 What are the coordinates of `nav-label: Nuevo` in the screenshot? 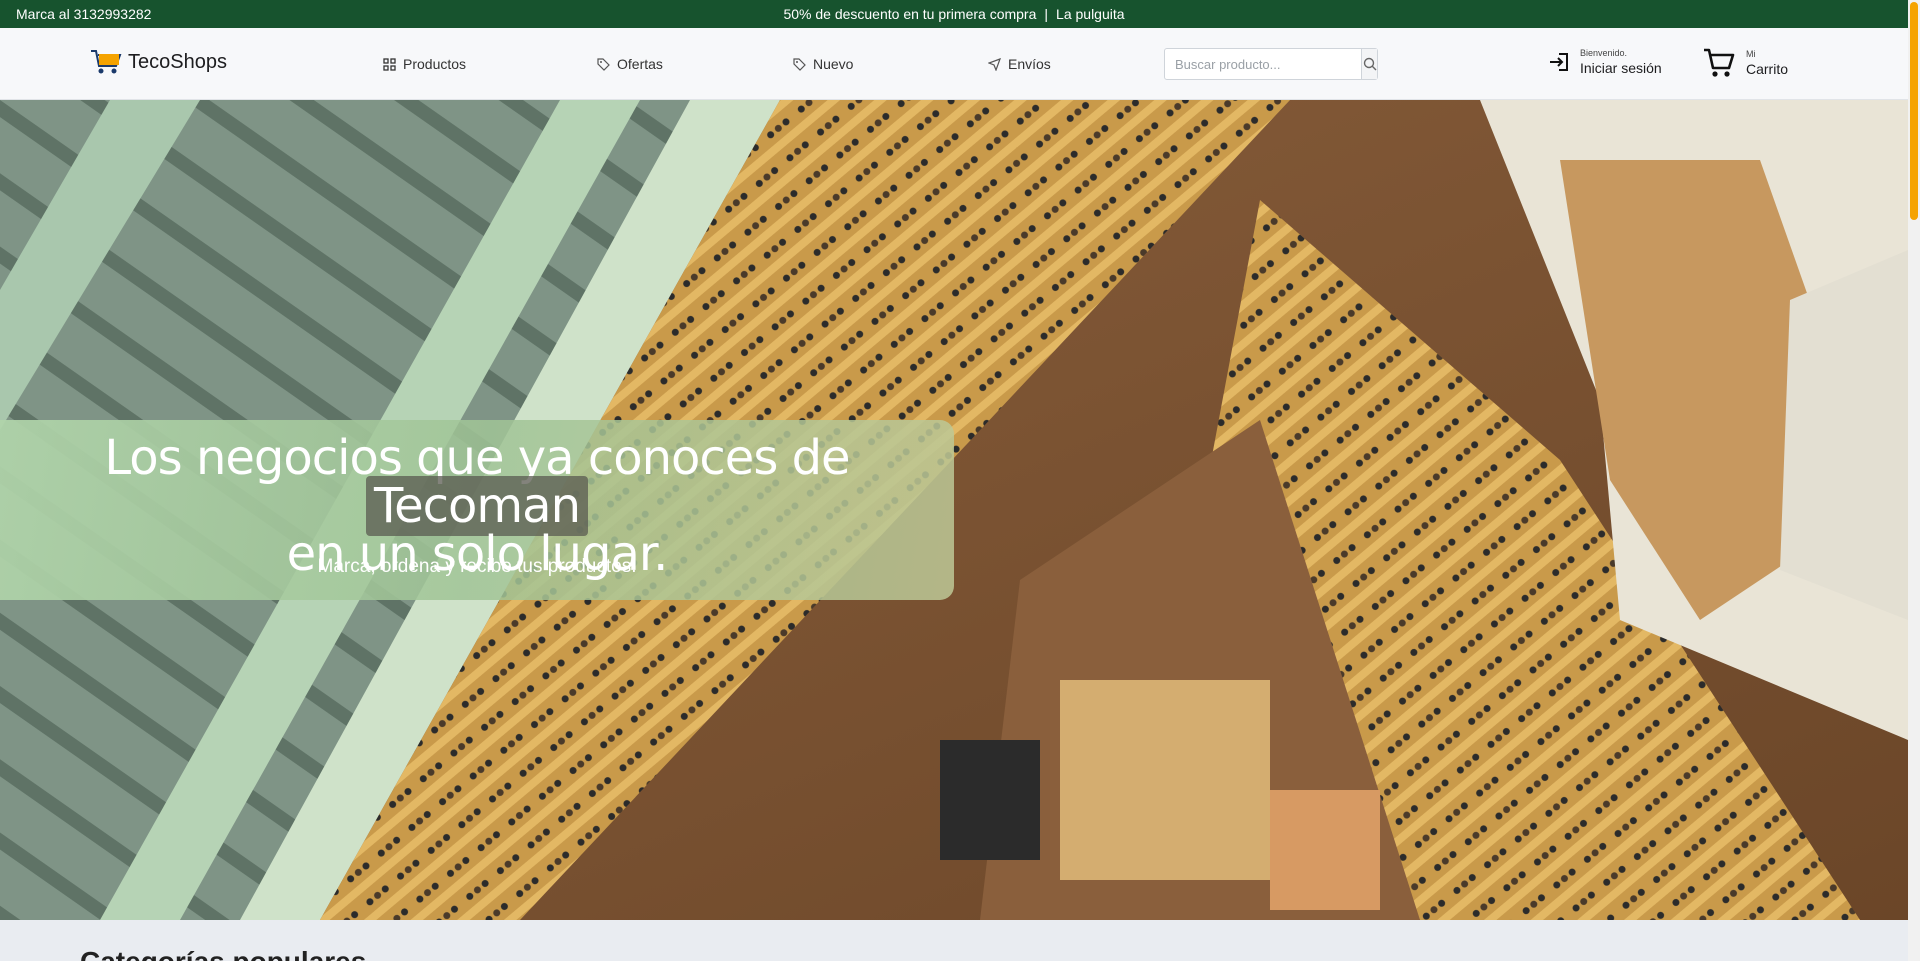 It's located at (833, 64).